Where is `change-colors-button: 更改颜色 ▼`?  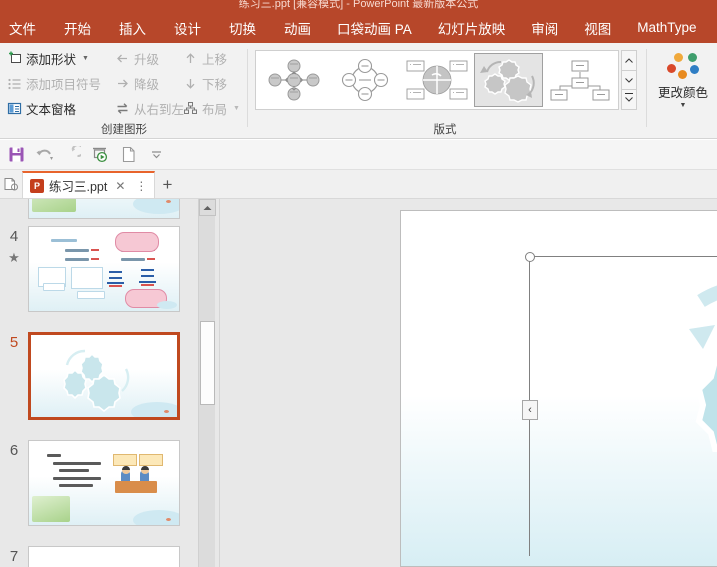 change-colors-button: 更改颜色 ▼ is located at coordinates (683, 84).